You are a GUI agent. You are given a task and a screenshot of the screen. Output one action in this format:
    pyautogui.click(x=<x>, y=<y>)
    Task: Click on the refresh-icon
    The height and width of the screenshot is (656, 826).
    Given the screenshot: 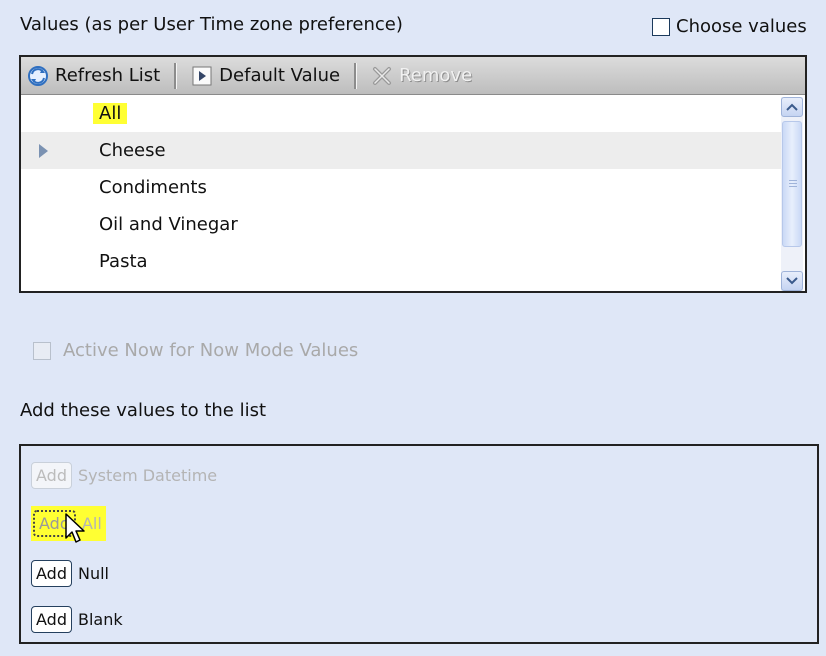 What is the action you would take?
    pyautogui.click(x=38, y=76)
    